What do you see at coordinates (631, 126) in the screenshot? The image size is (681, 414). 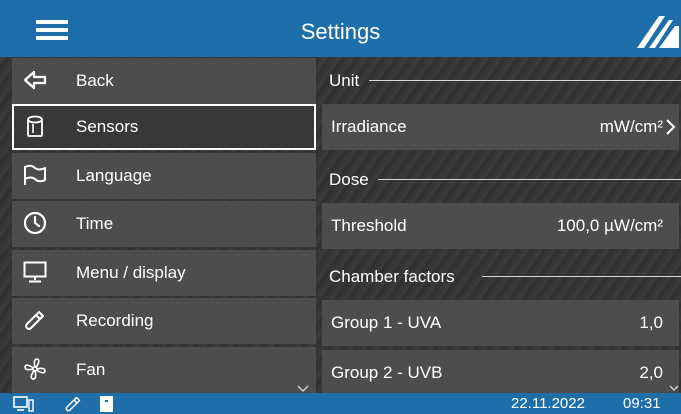 I see `irradiance-value: mW/cm²` at bounding box center [631, 126].